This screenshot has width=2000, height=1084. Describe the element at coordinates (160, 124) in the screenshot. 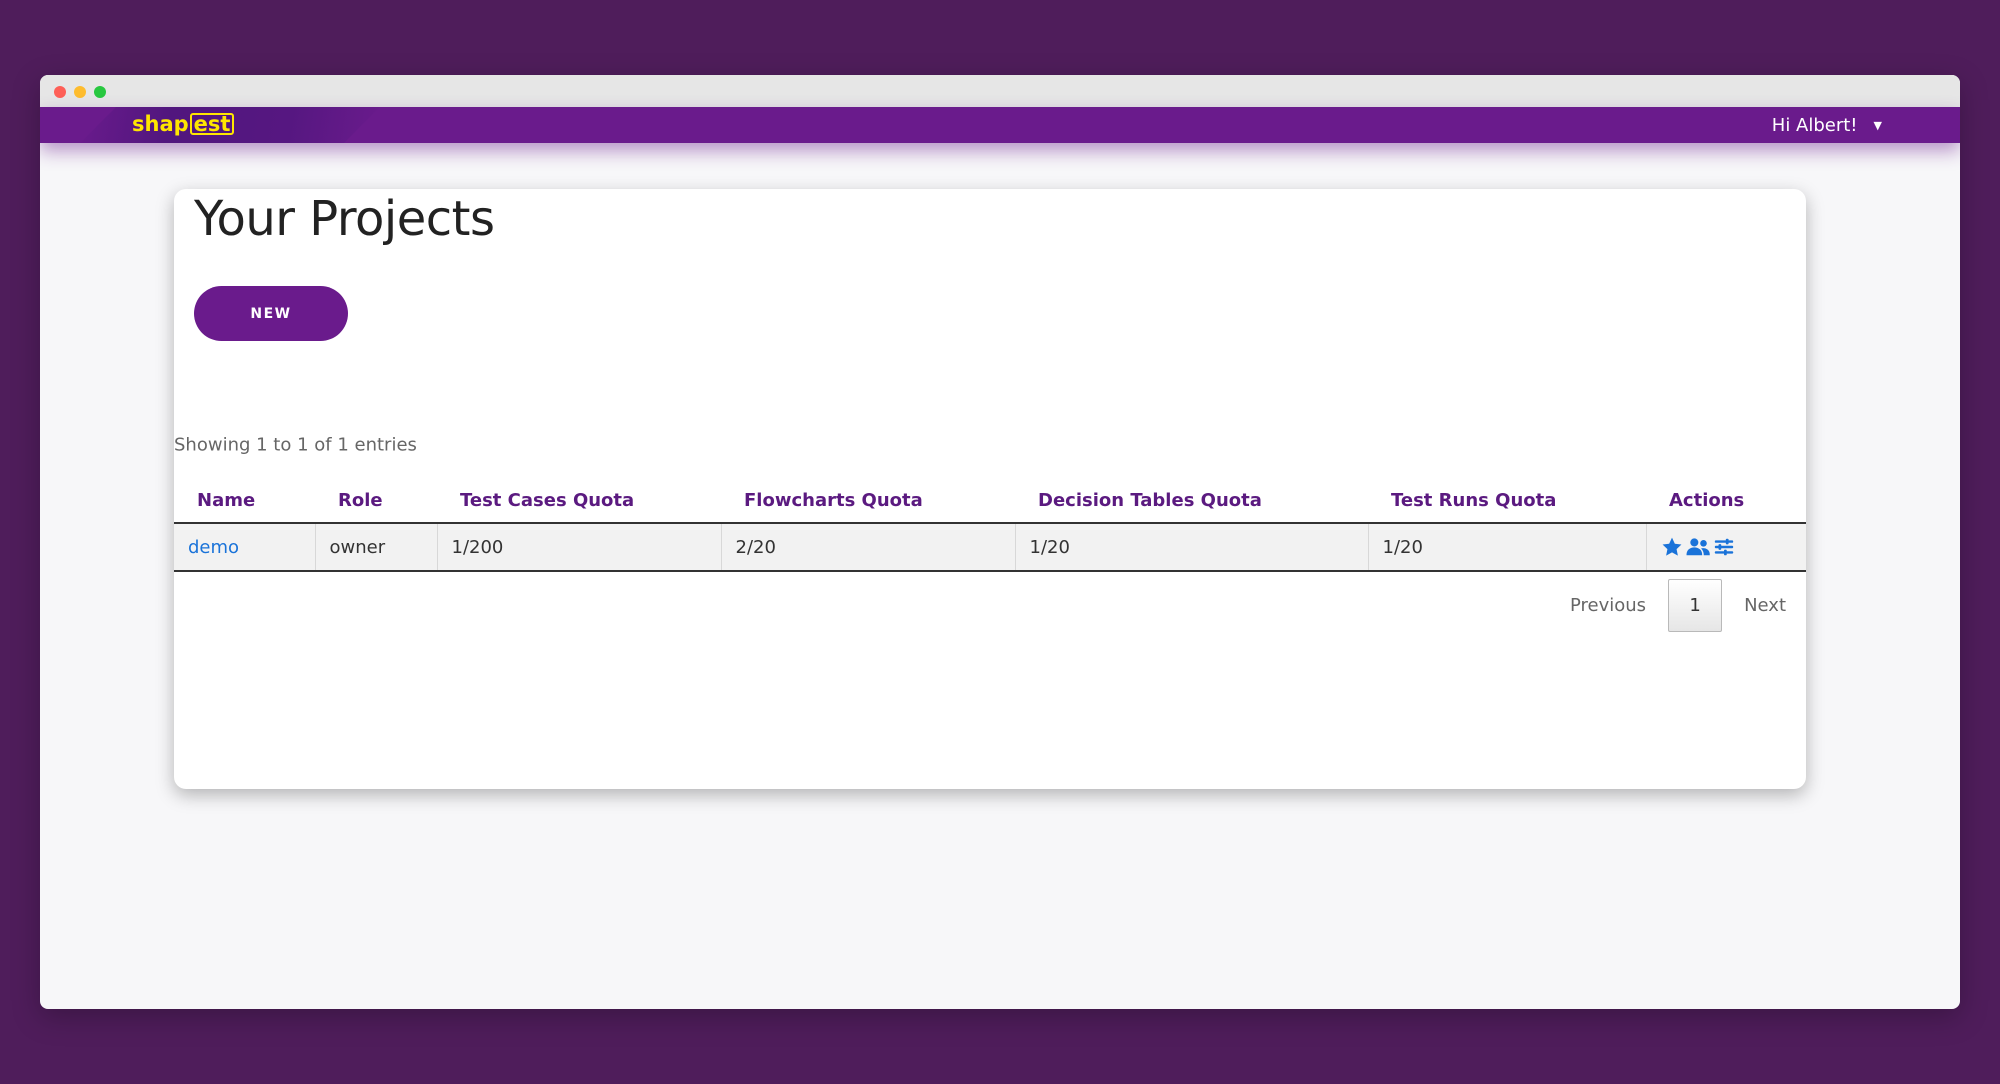

I see `brand-prefix: shap` at that location.